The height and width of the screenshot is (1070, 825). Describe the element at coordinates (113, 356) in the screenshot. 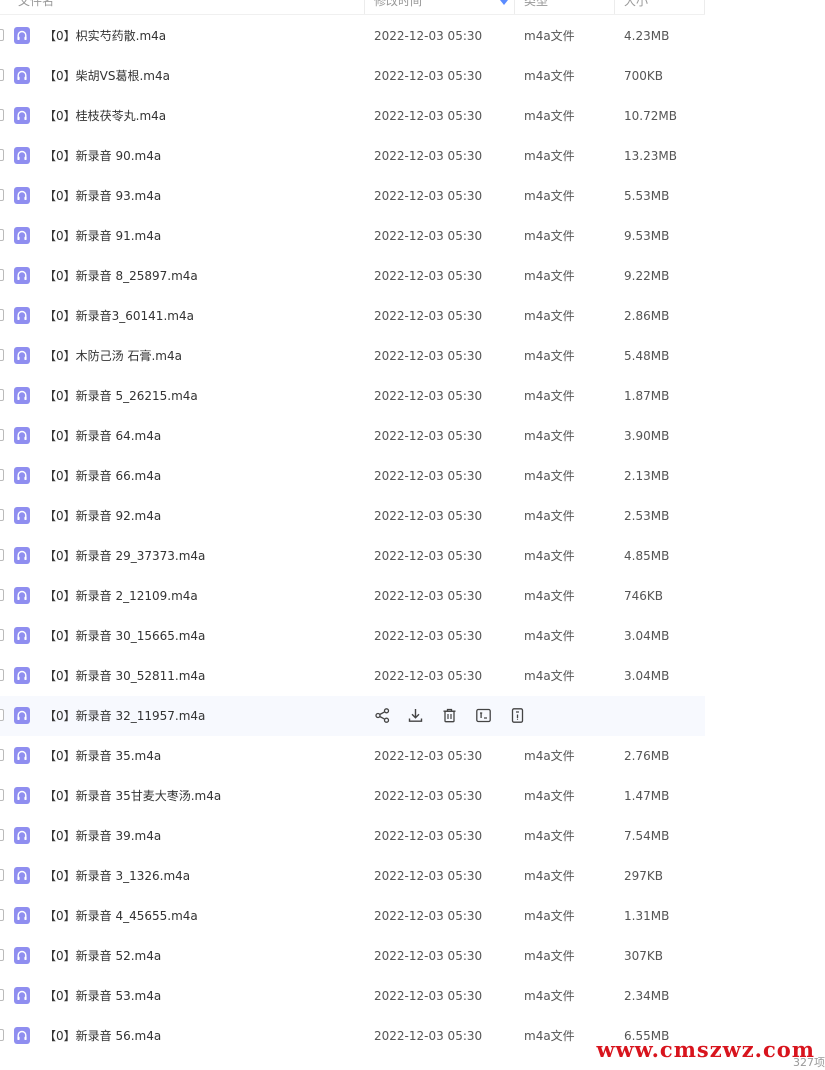

I see `file-name: 【0】木防己汤 石膏.m4a` at that location.